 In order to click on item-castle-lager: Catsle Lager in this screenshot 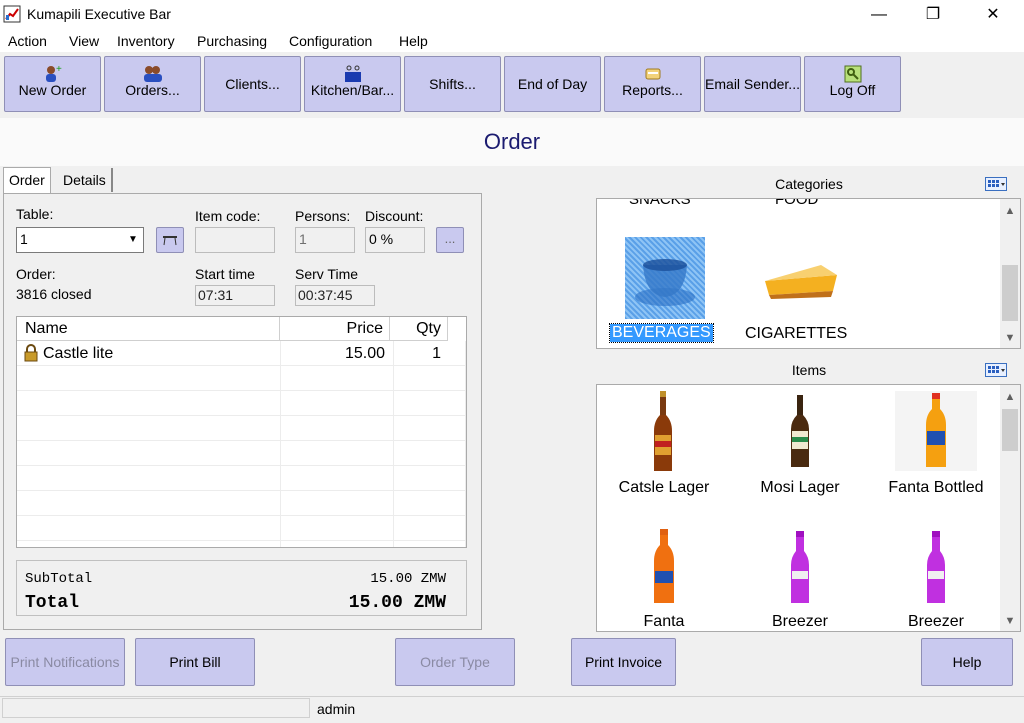, I will do `click(664, 488)`.